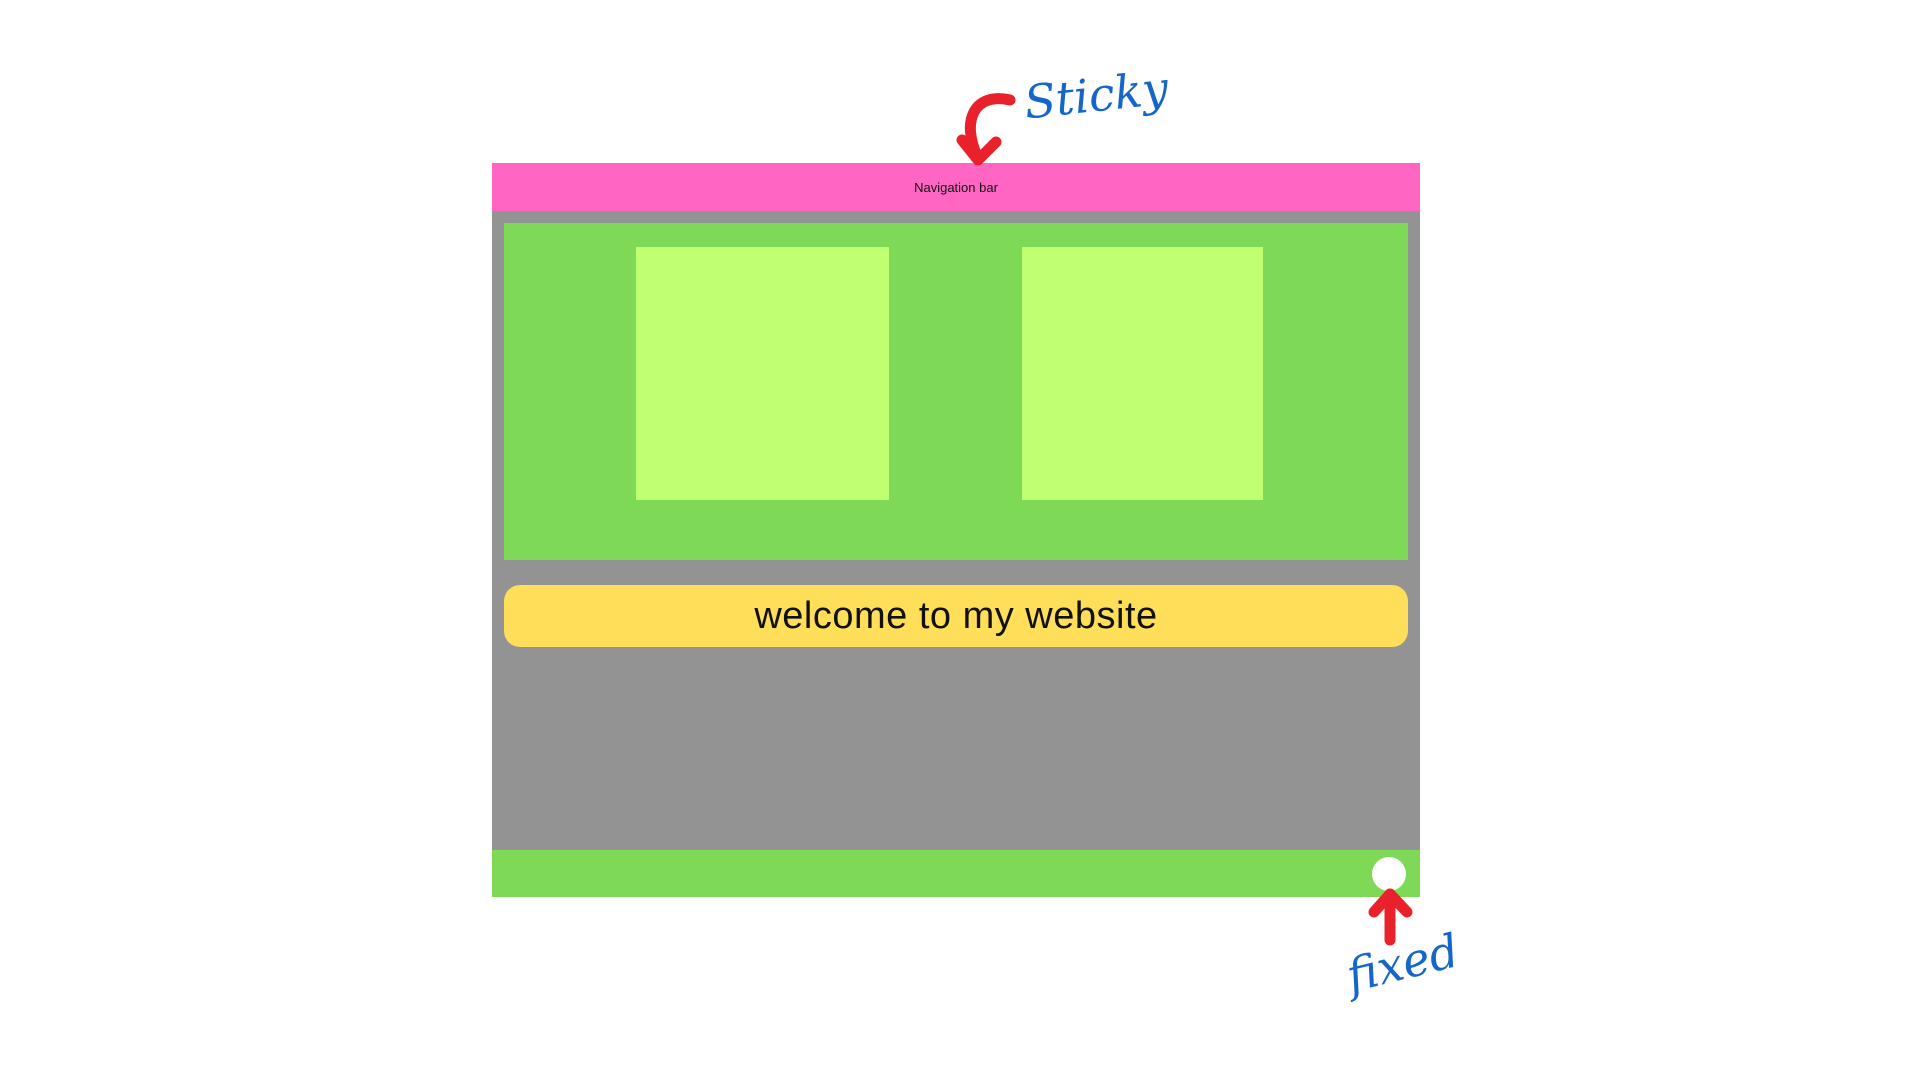 This screenshot has width=1920, height=1080. I want to click on navigation-bar: Navigation bar, so click(956, 187).